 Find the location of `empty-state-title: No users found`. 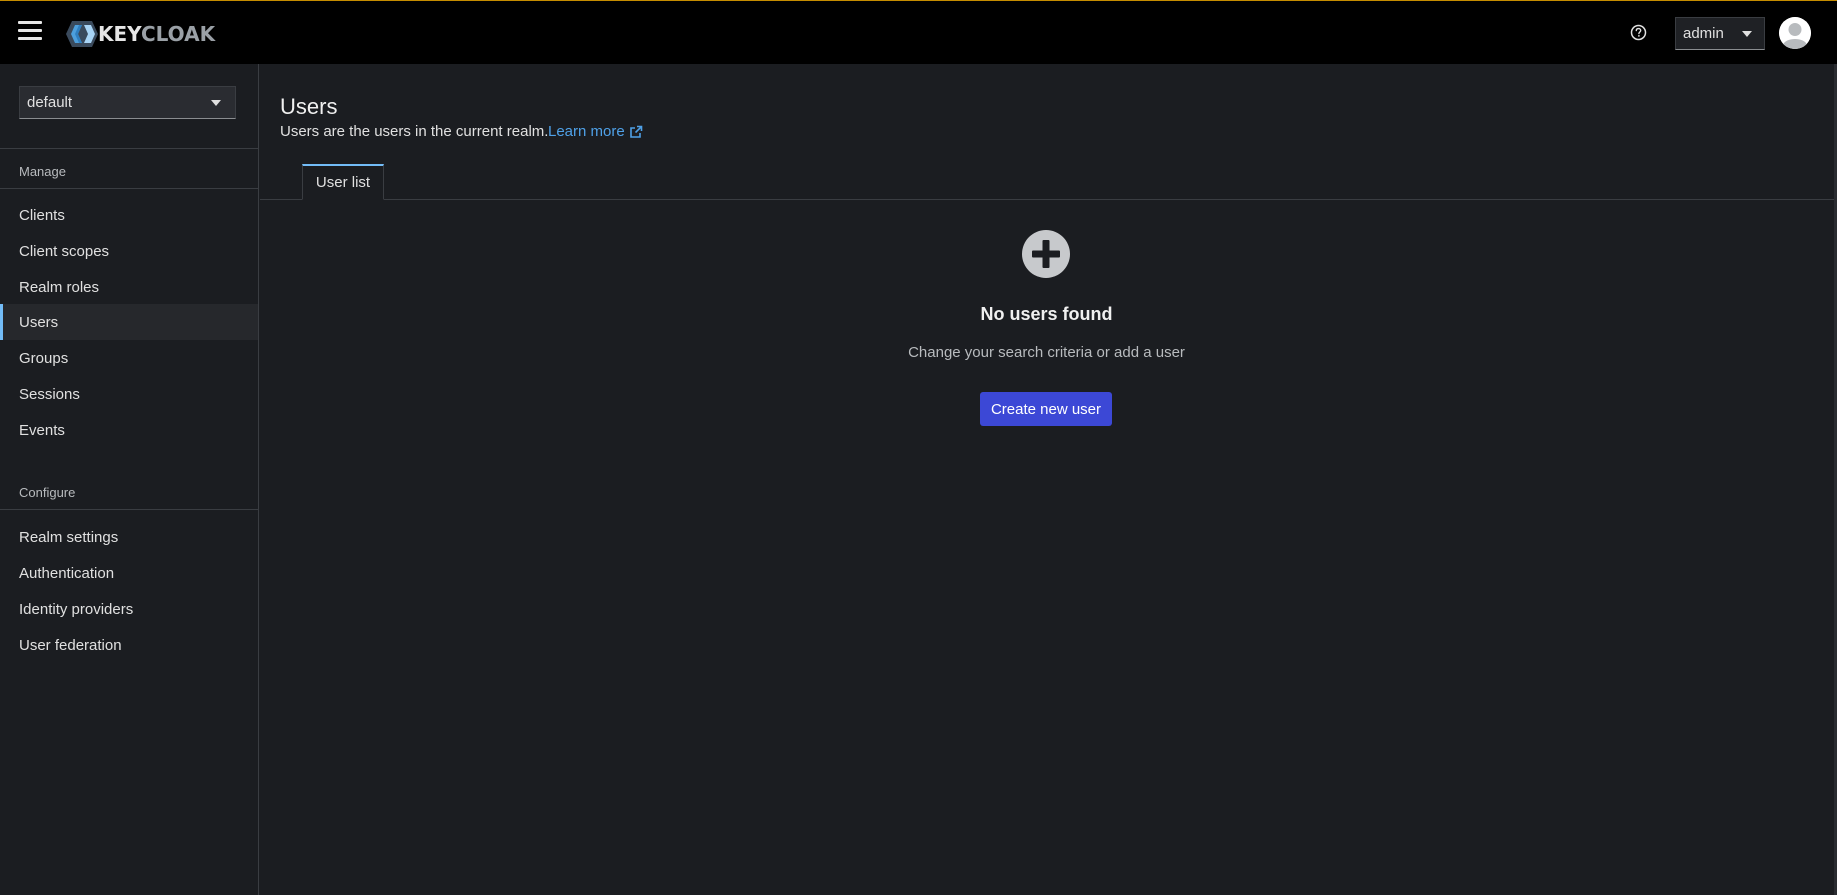

empty-state-title: No users found is located at coordinates (1046, 314).